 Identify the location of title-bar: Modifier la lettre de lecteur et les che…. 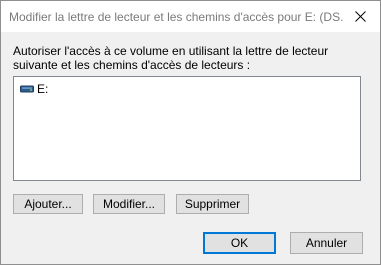
(190, 16).